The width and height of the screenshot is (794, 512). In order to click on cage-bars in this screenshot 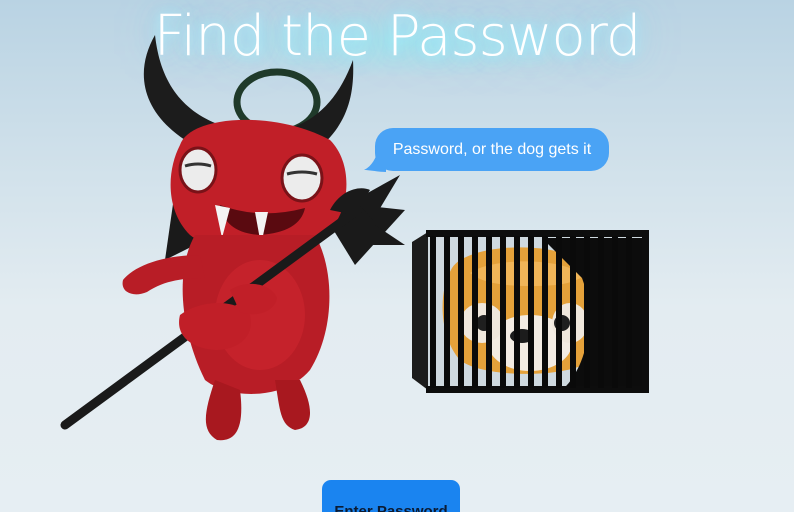, I will do `click(531, 312)`.